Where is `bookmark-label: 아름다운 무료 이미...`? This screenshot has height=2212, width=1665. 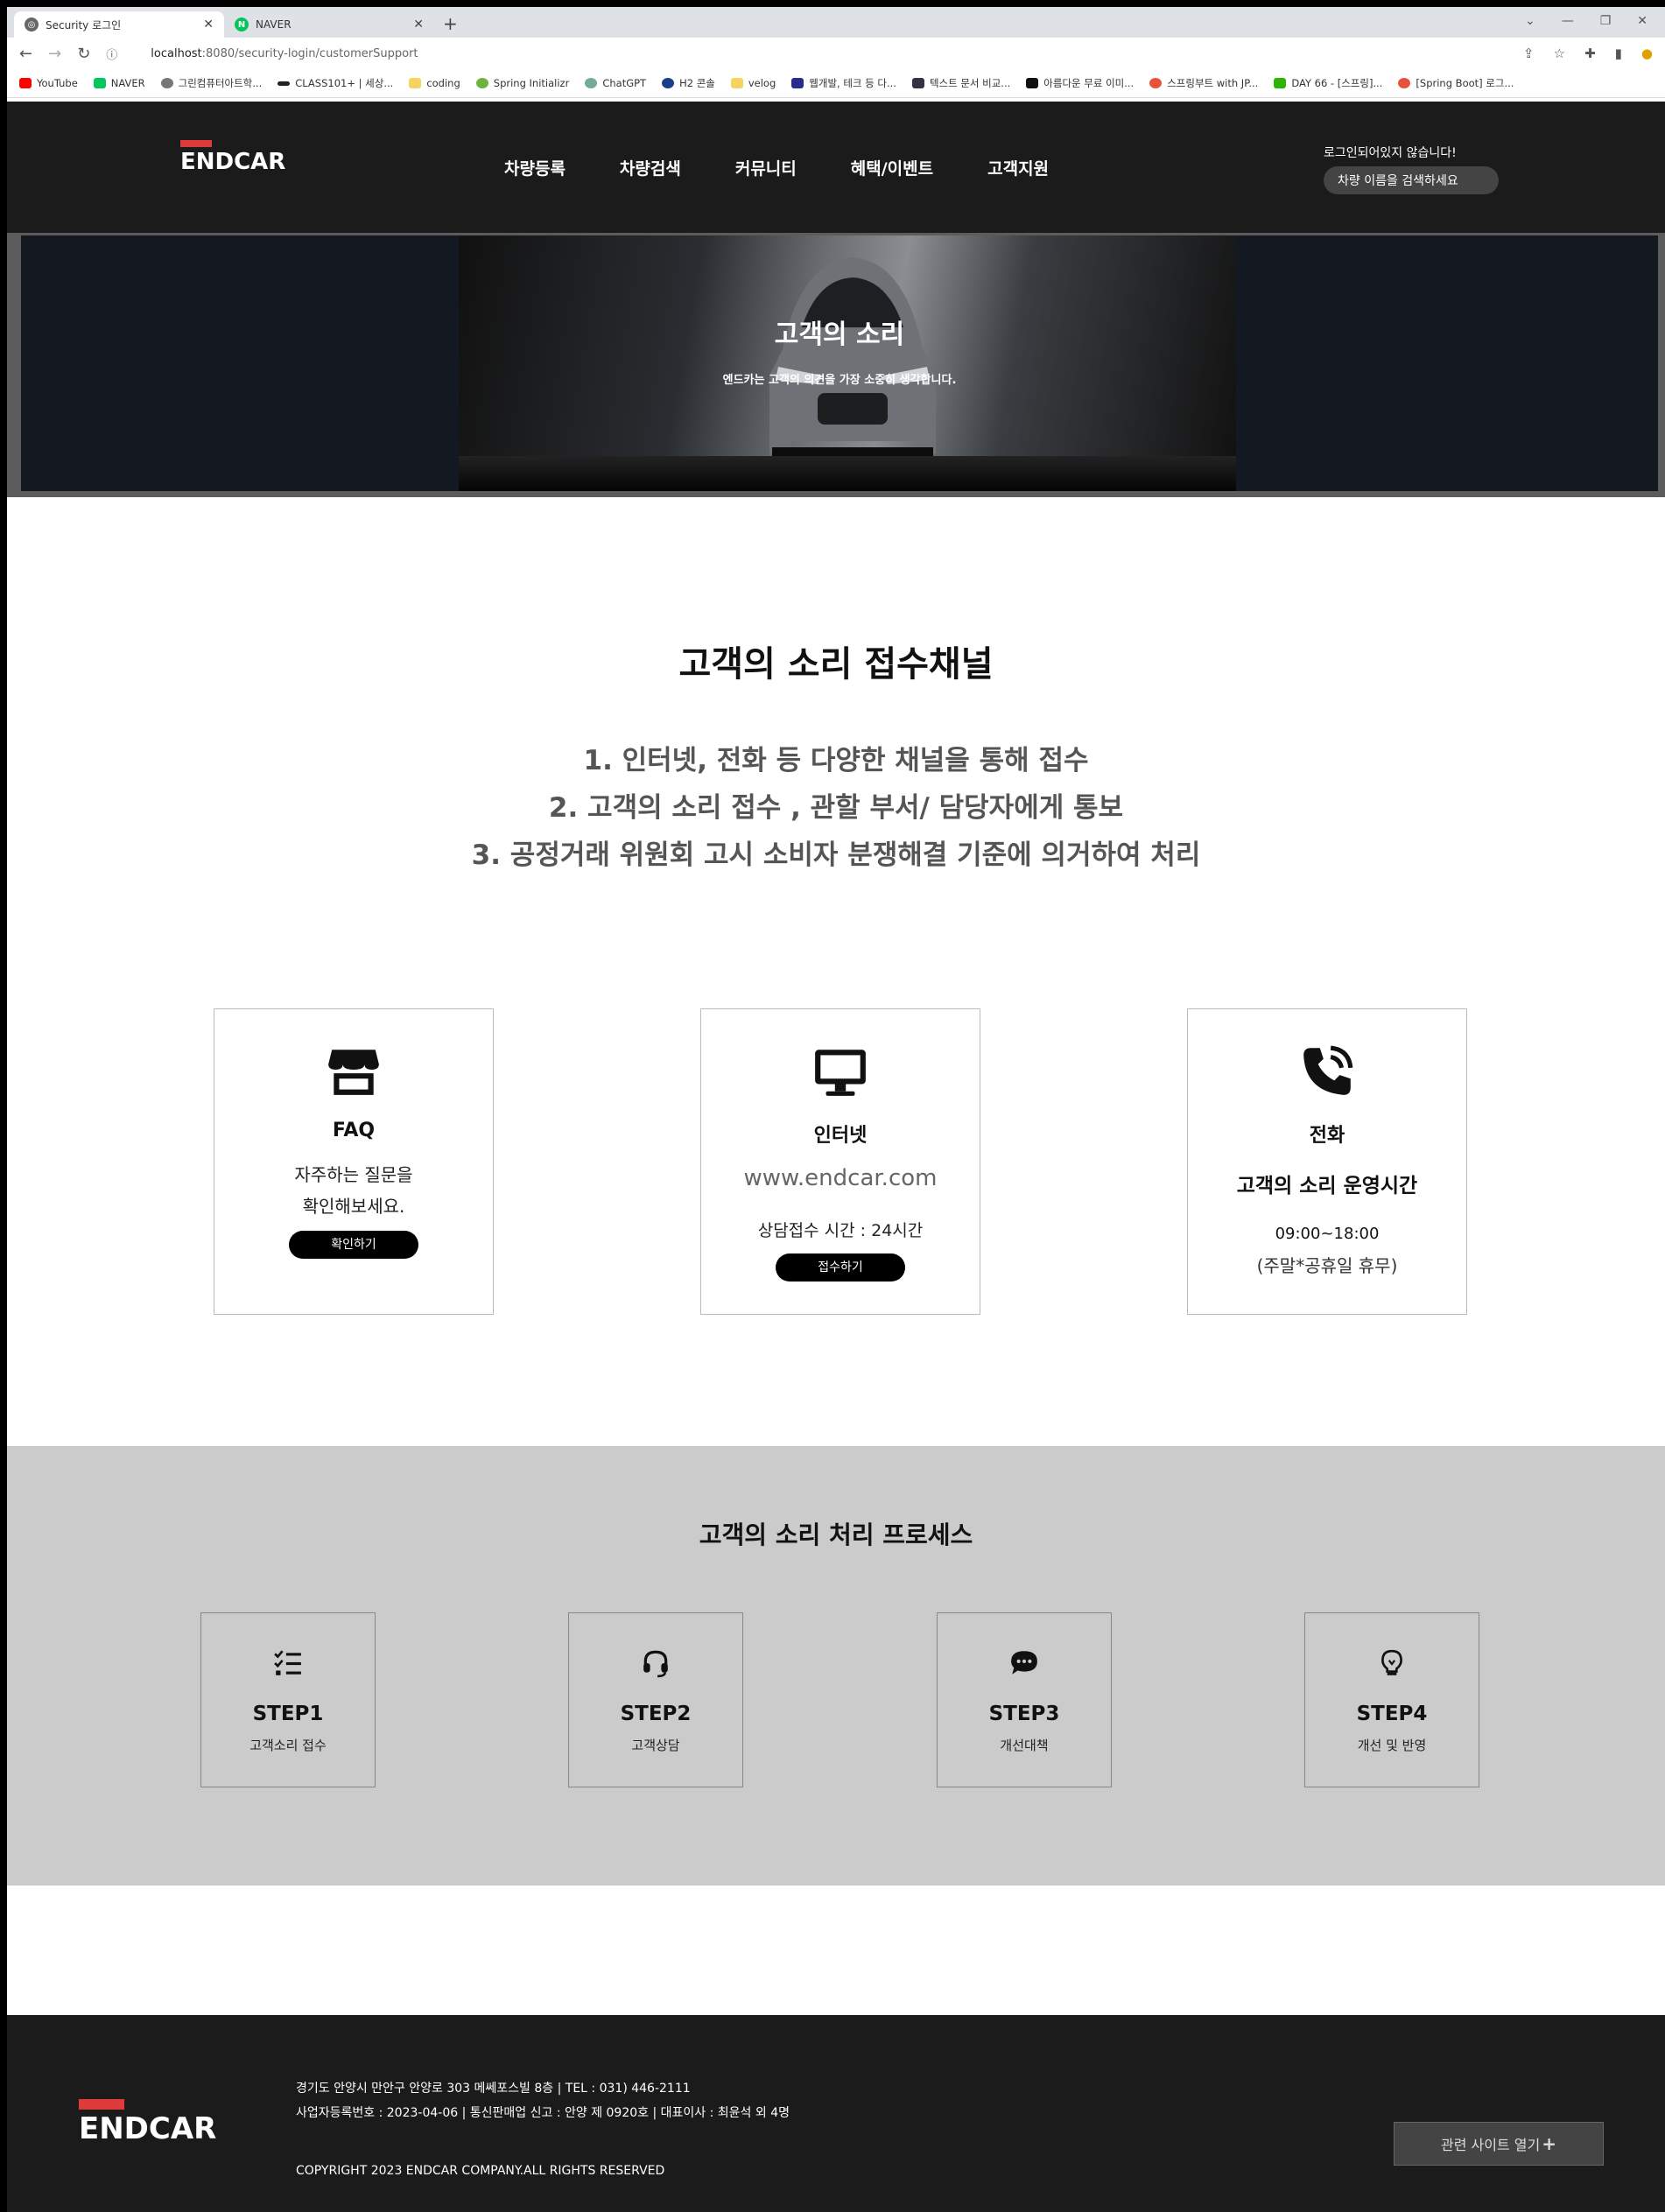
bookmark-label: 아름다운 무료 이미... is located at coordinates (1089, 83).